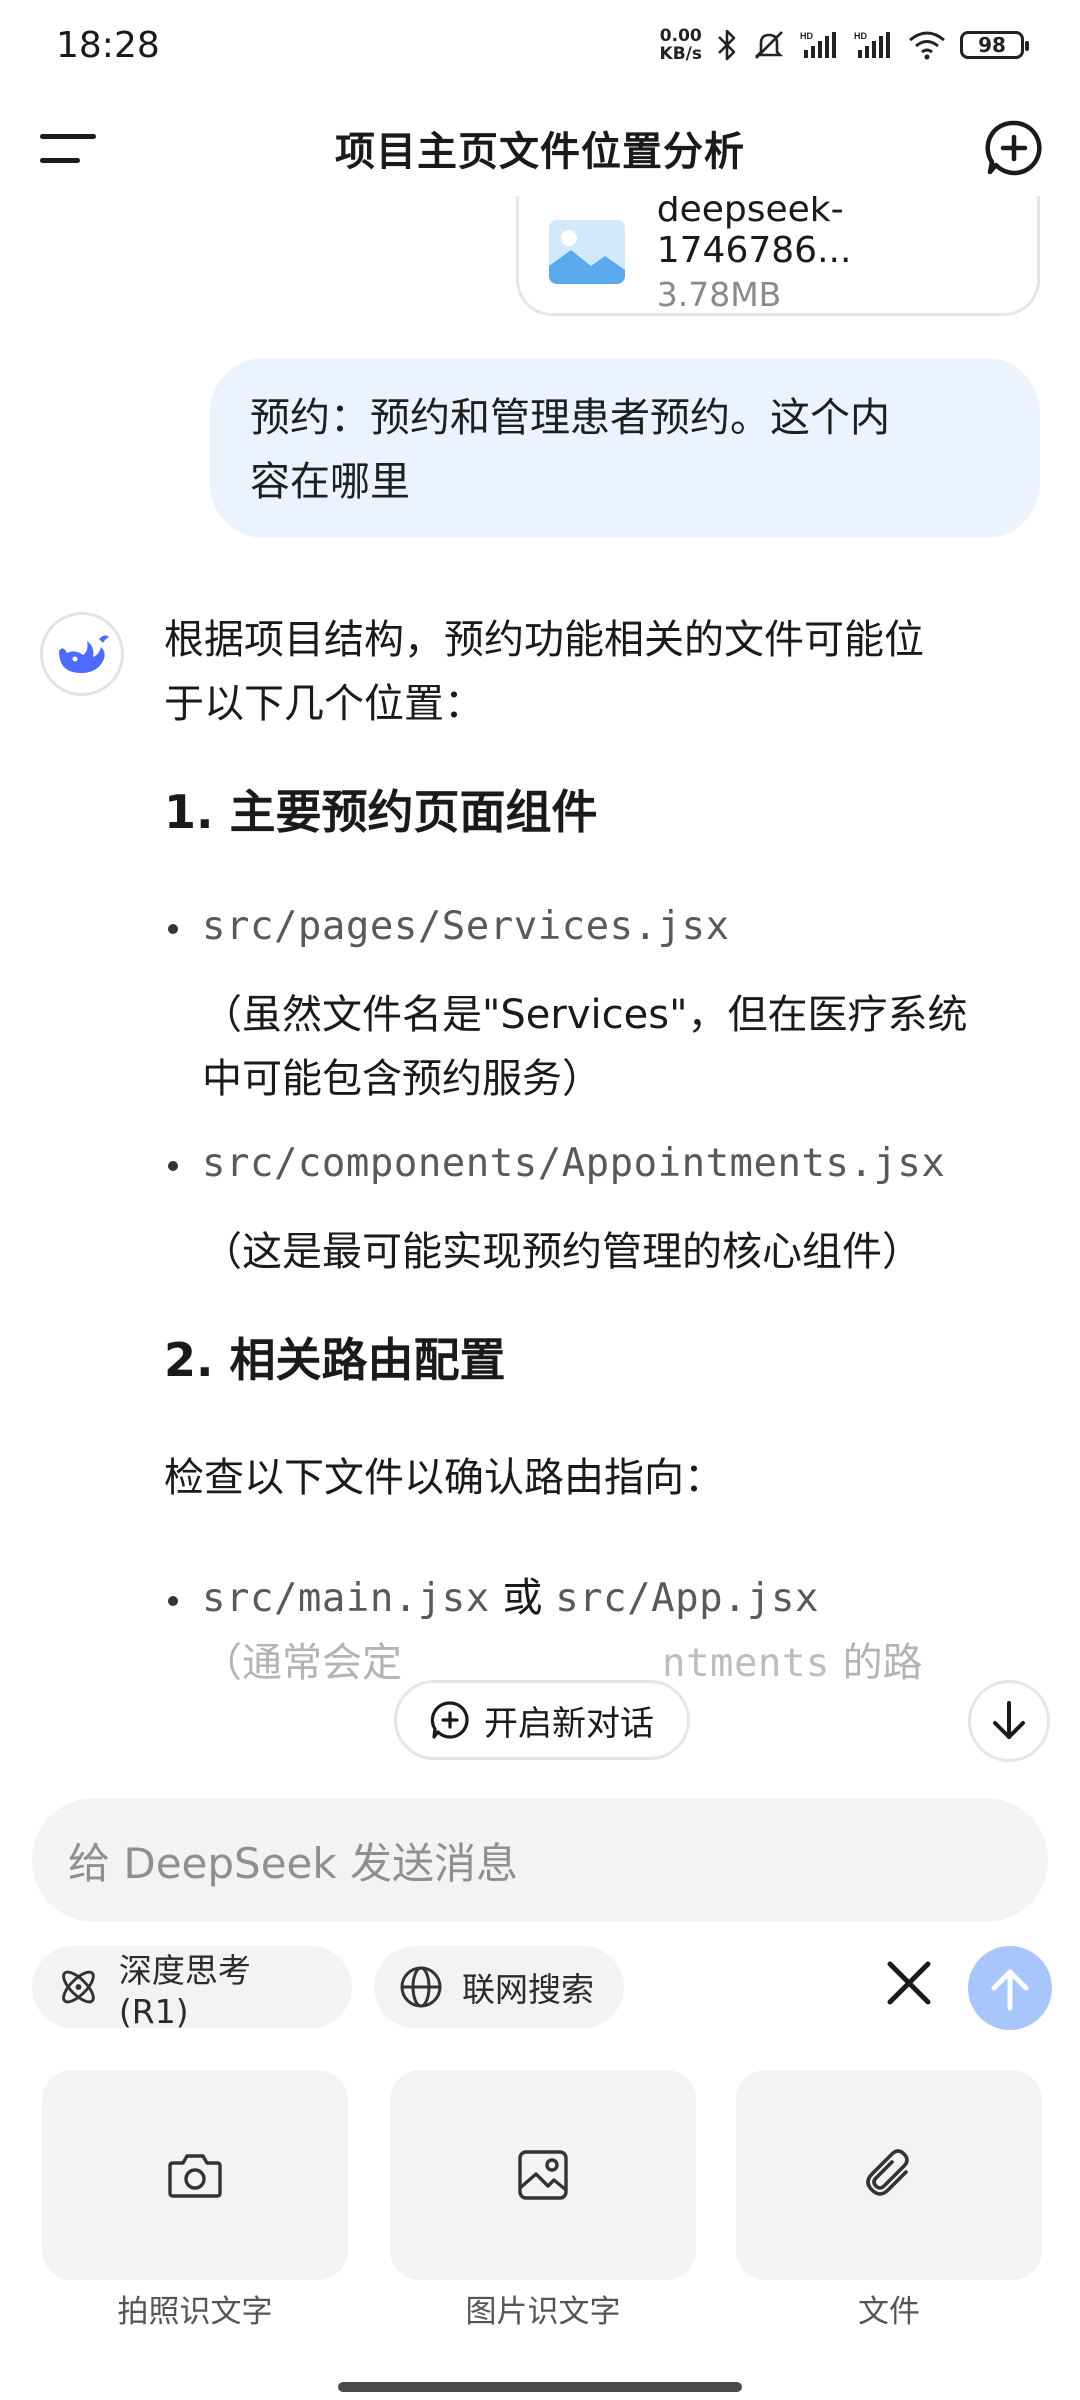 The width and height of the screenshot is (1080, 2400). I want to click on deepseek-avatar, so click(82, 654).